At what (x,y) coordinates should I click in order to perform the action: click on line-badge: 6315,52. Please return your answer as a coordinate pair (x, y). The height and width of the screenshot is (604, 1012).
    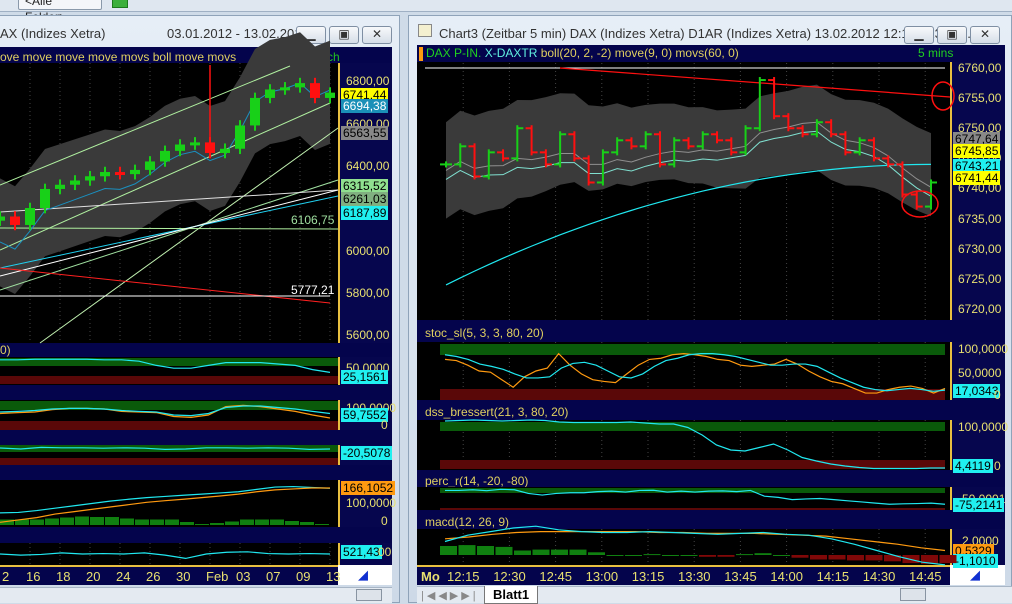
    Looking at the image, I should click on (365, 186).